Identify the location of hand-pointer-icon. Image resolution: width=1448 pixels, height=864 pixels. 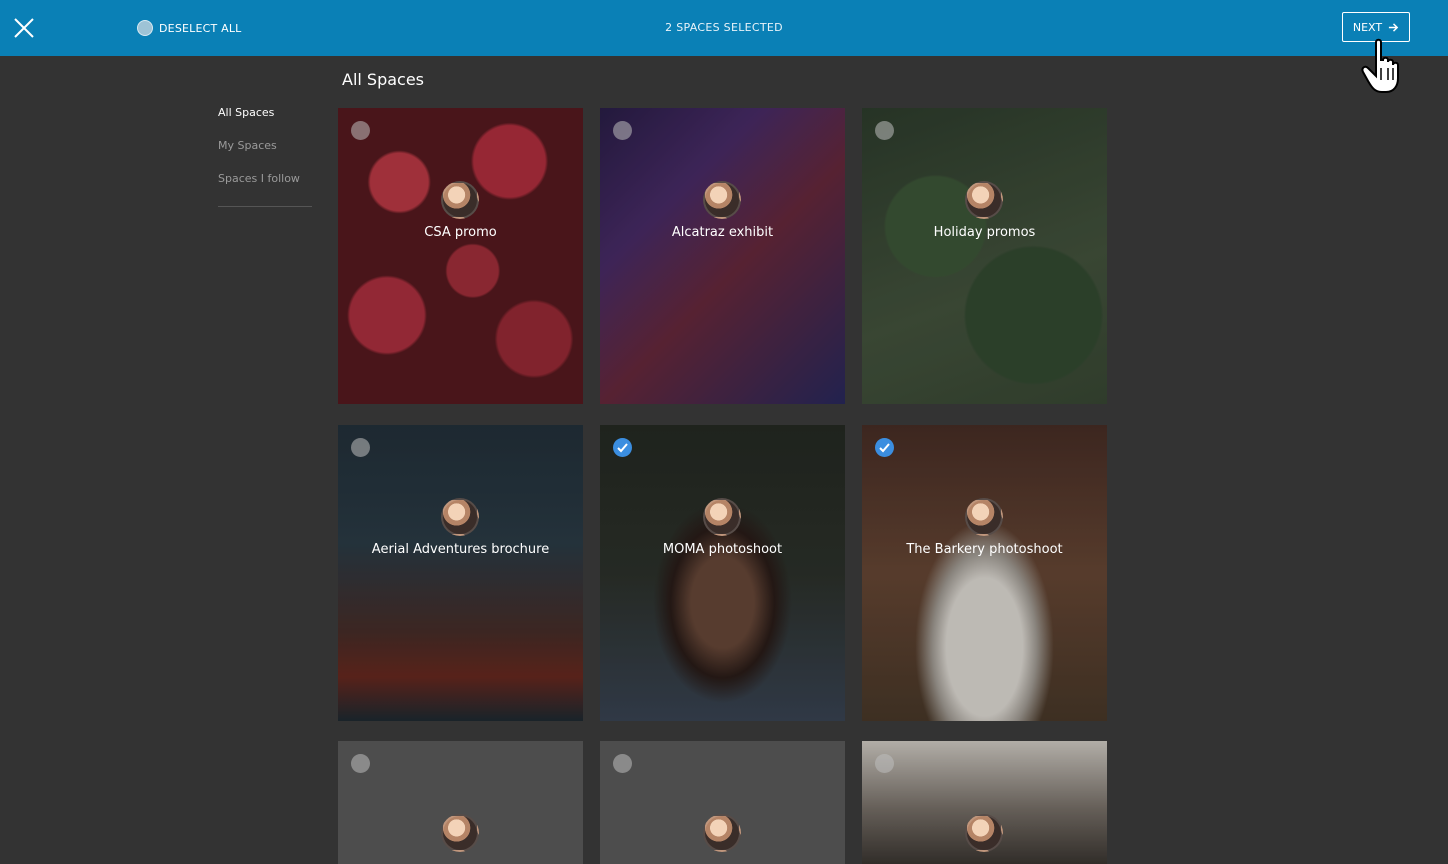
(1380, 65).